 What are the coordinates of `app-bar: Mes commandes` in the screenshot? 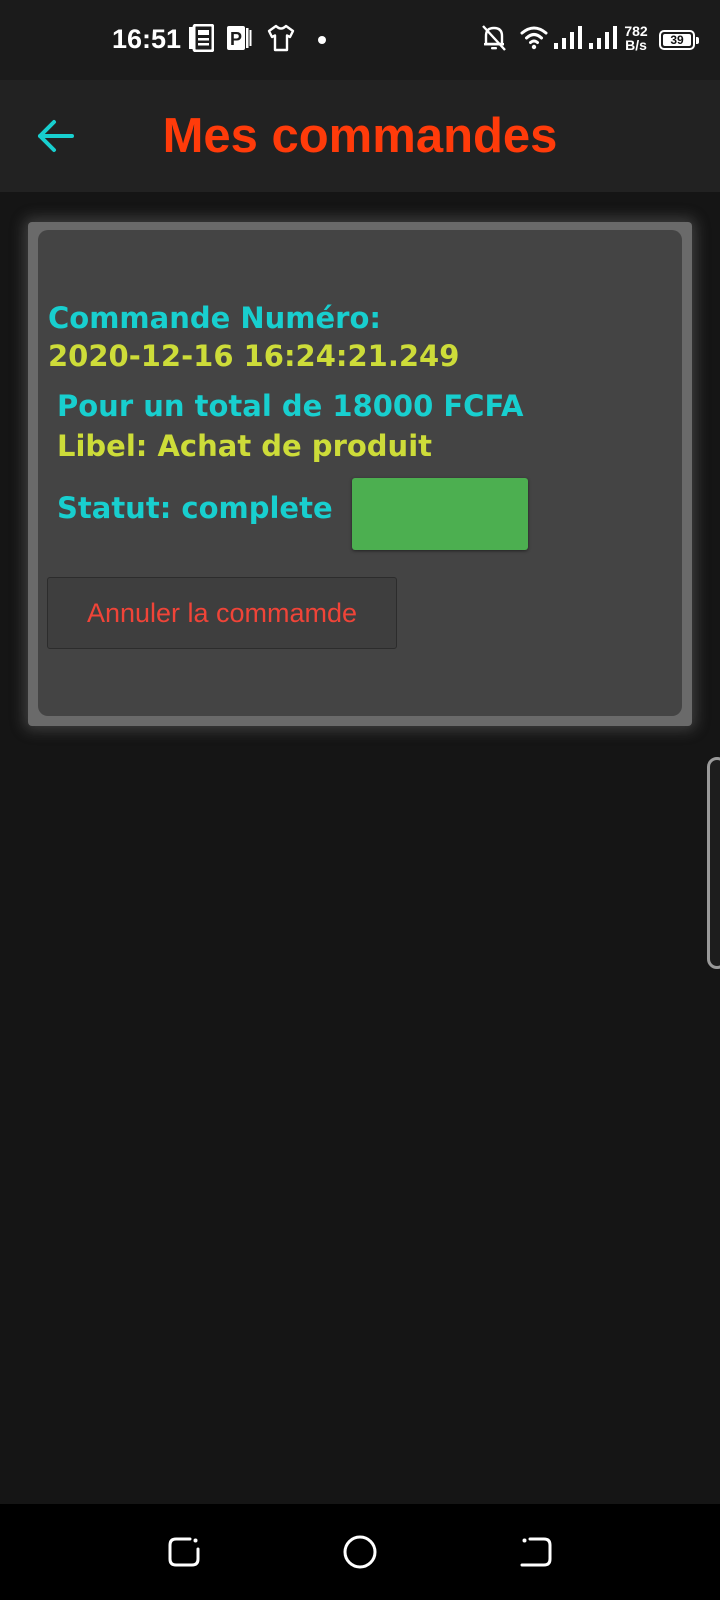 It's located at (360, 136).